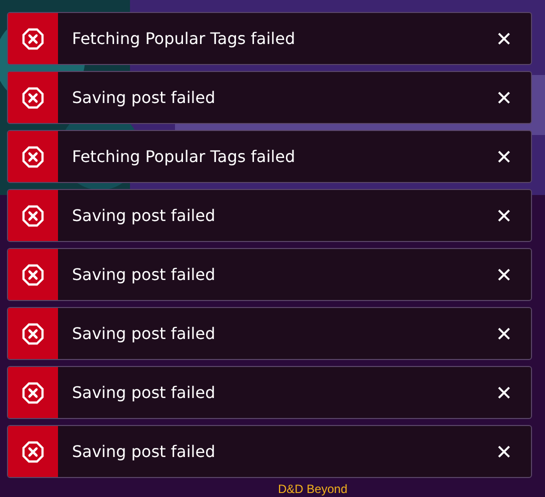 Image resolution: width=545 pixels, height=497 pixels. Describe the element at coordinates (313, 489) in the screenshot. I see `site-link: D&D Beyond` at that location.